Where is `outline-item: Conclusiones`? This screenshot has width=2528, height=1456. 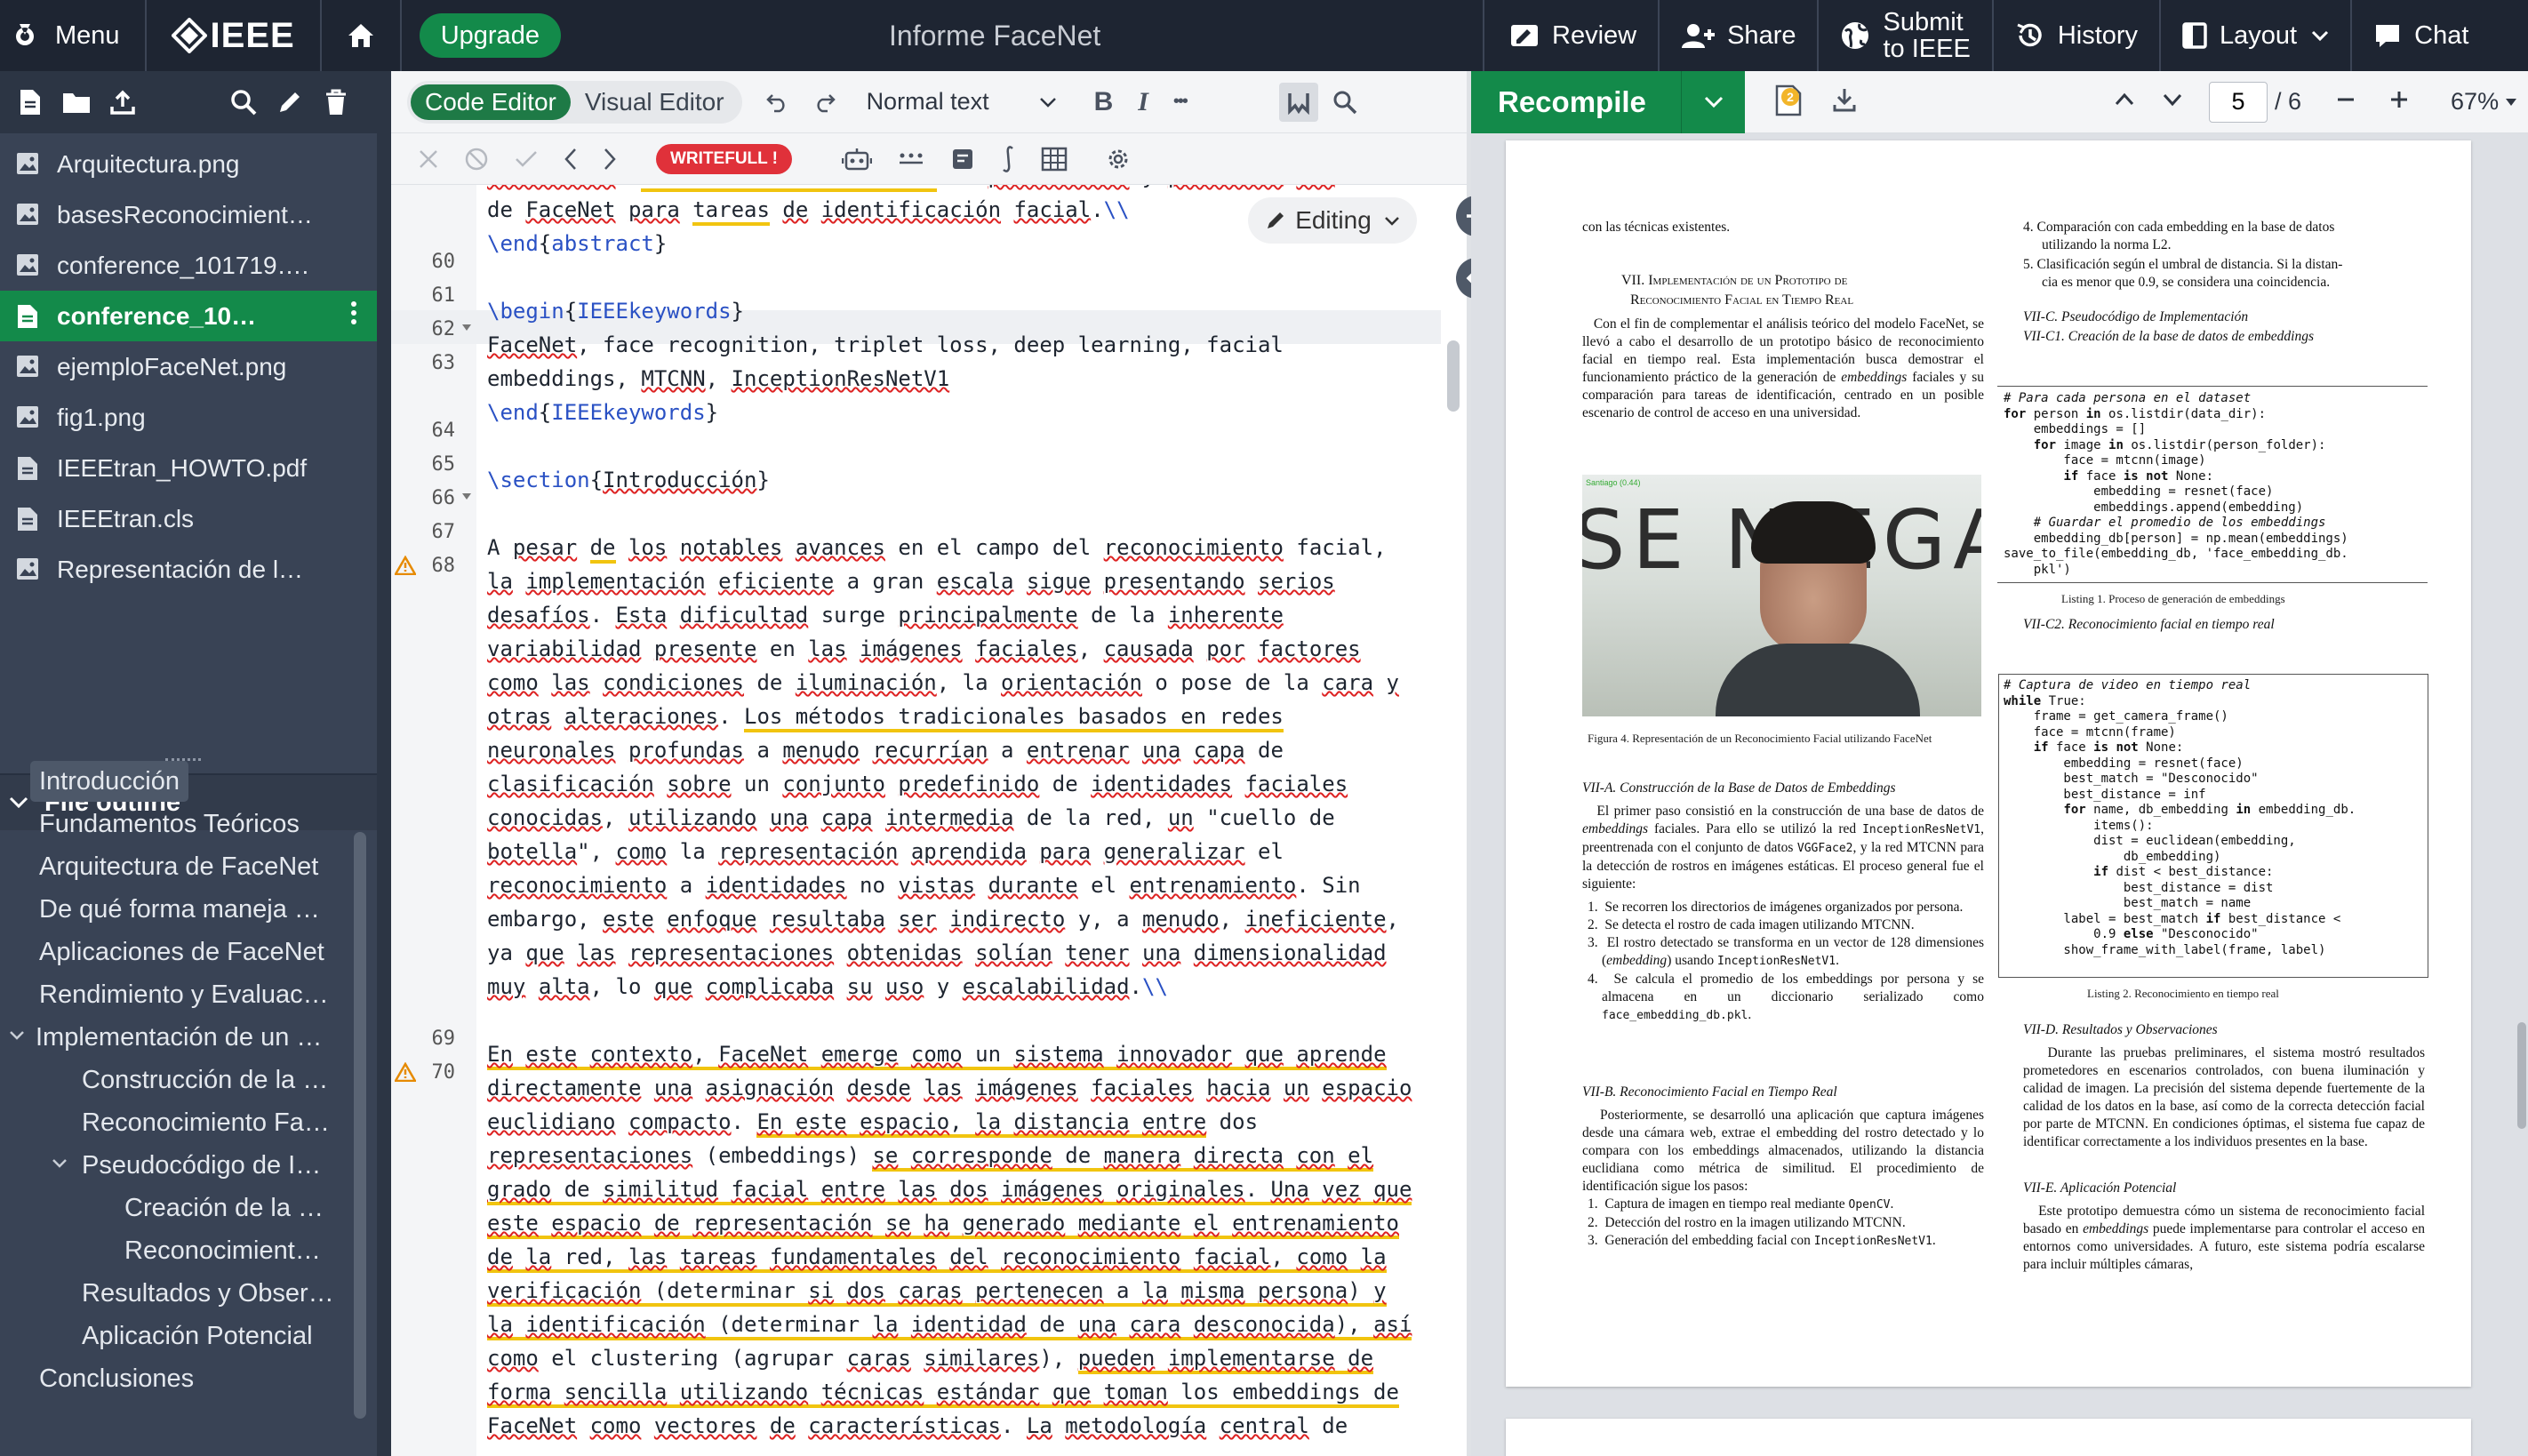 outline-item: Conclusiones is located at coordinates (116, 1378).